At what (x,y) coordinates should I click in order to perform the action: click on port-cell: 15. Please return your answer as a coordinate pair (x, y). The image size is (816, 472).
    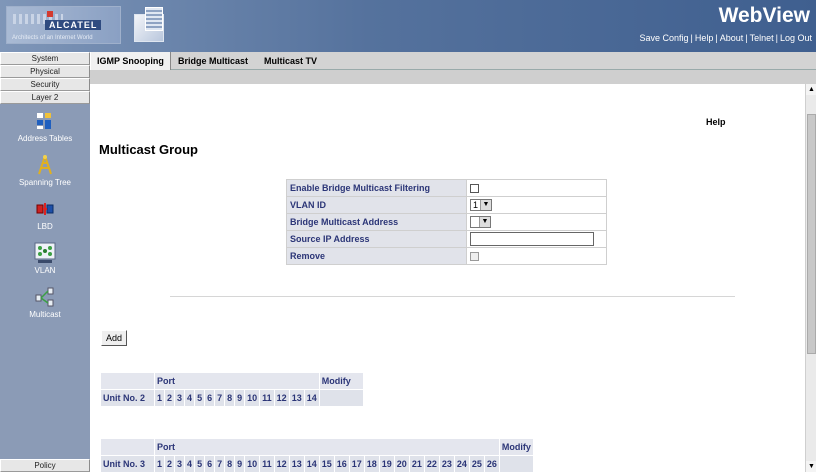
    Looking at the image, I should click on (326, 463).